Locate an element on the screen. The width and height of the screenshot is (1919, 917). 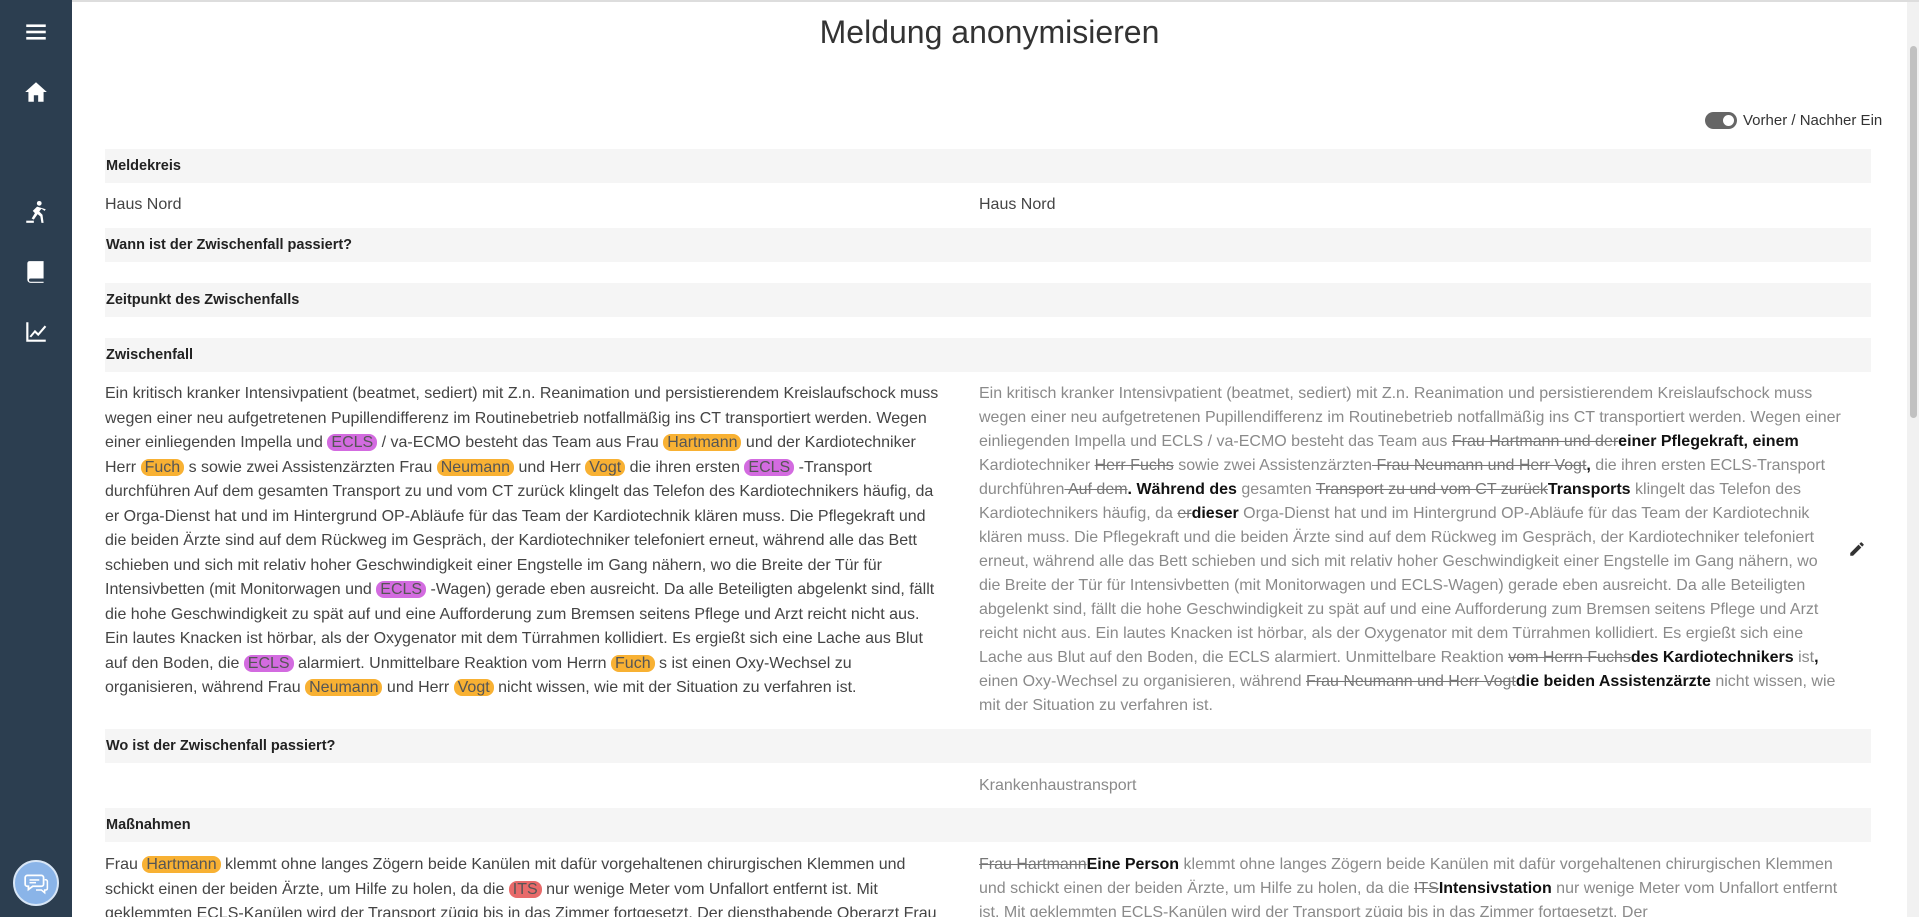
section-header-wo: Wo ist der Zwischenfall passiert? is located at coordinates (988, 746).